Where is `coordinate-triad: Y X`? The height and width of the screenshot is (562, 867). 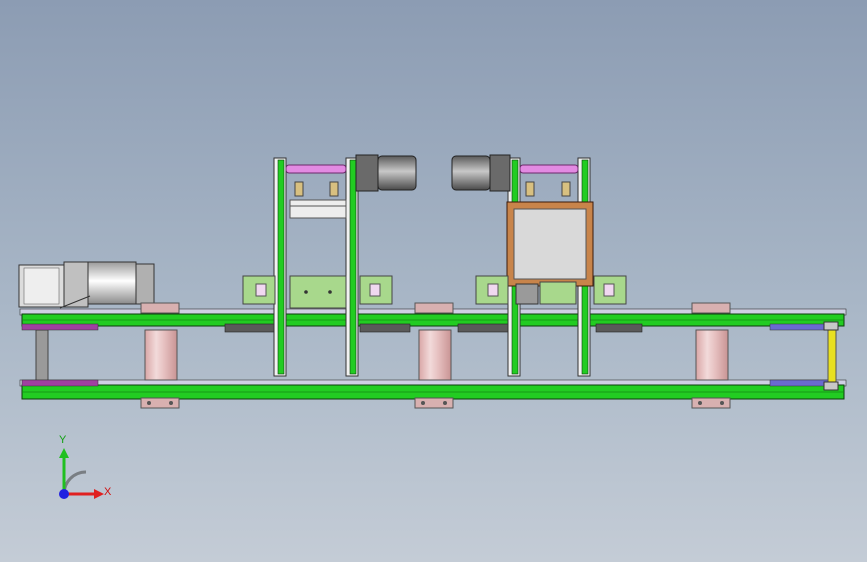
coordinate-triad: Y X is located at coordinates (85, 472).